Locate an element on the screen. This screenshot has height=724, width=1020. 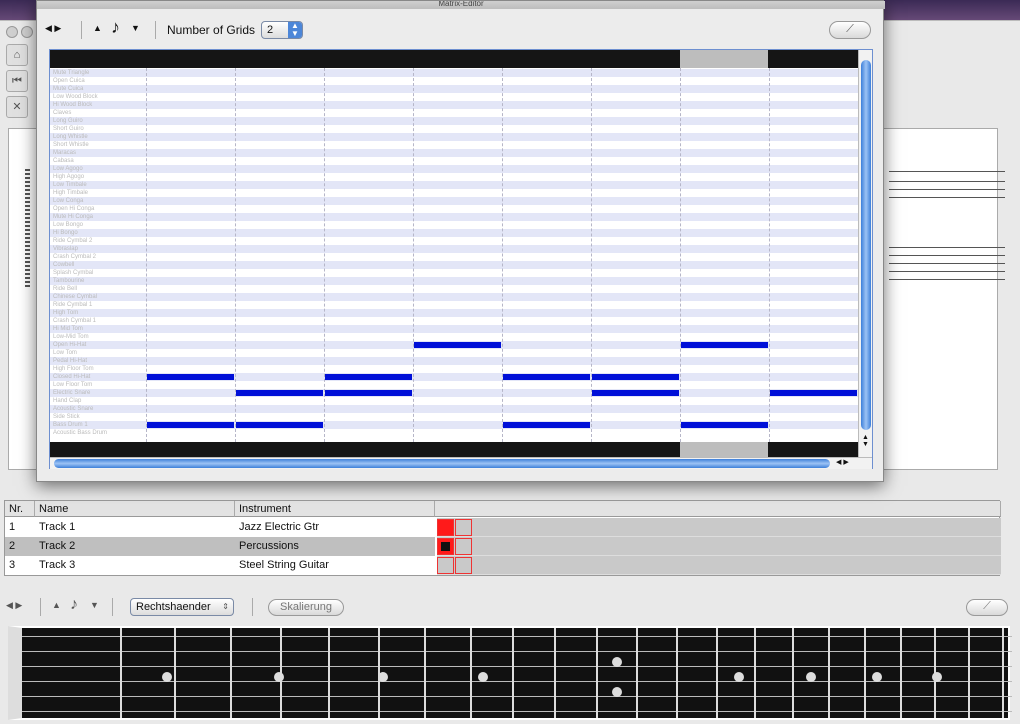
scroll-arrows-icon: ▲ ▼ is located at coordinates (865, 441).